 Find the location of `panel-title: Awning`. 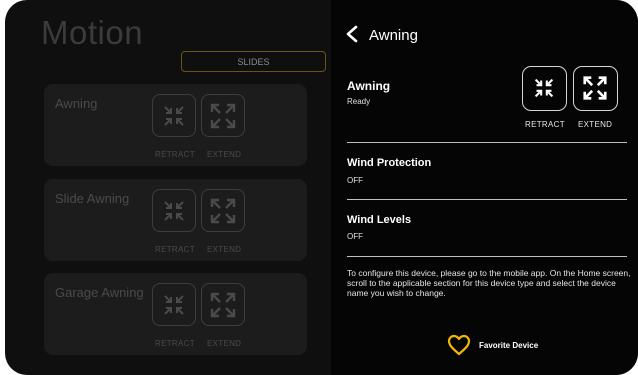

panel-title: Awning is located at coordinates (393, 35).